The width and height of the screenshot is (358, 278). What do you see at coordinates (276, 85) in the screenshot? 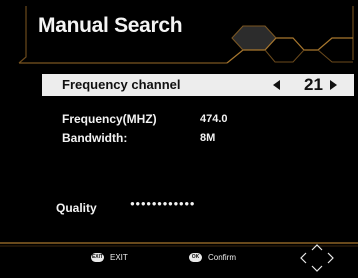
I see `arrow-left-icon` at bounding box center [276, 85].